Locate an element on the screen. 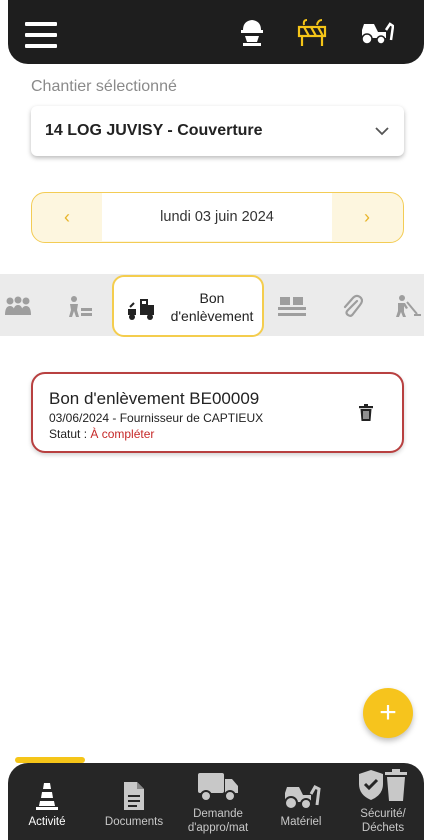  nav-securite-dechets: Sécurité/Déchets is located at coordinates (383, 801).